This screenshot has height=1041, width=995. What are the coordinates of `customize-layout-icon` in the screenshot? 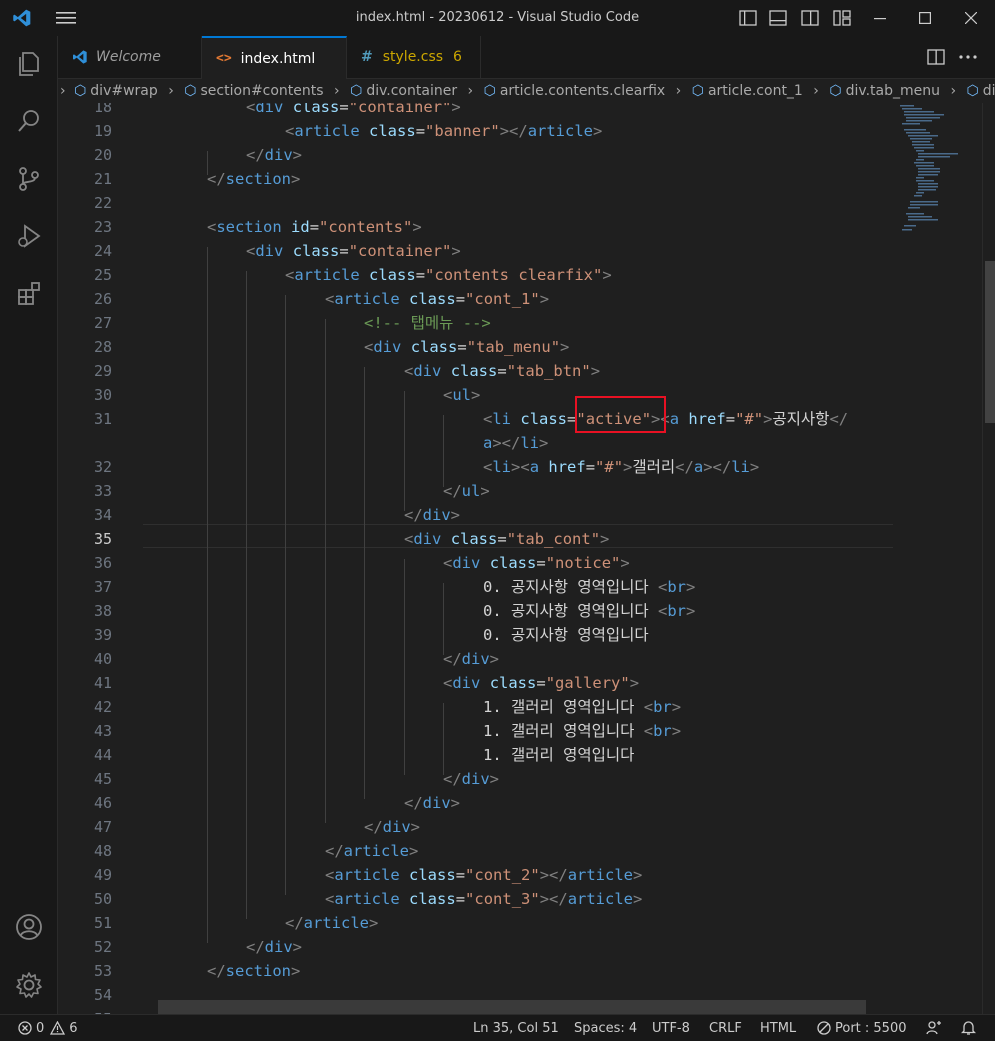 It's located at (842, 18).